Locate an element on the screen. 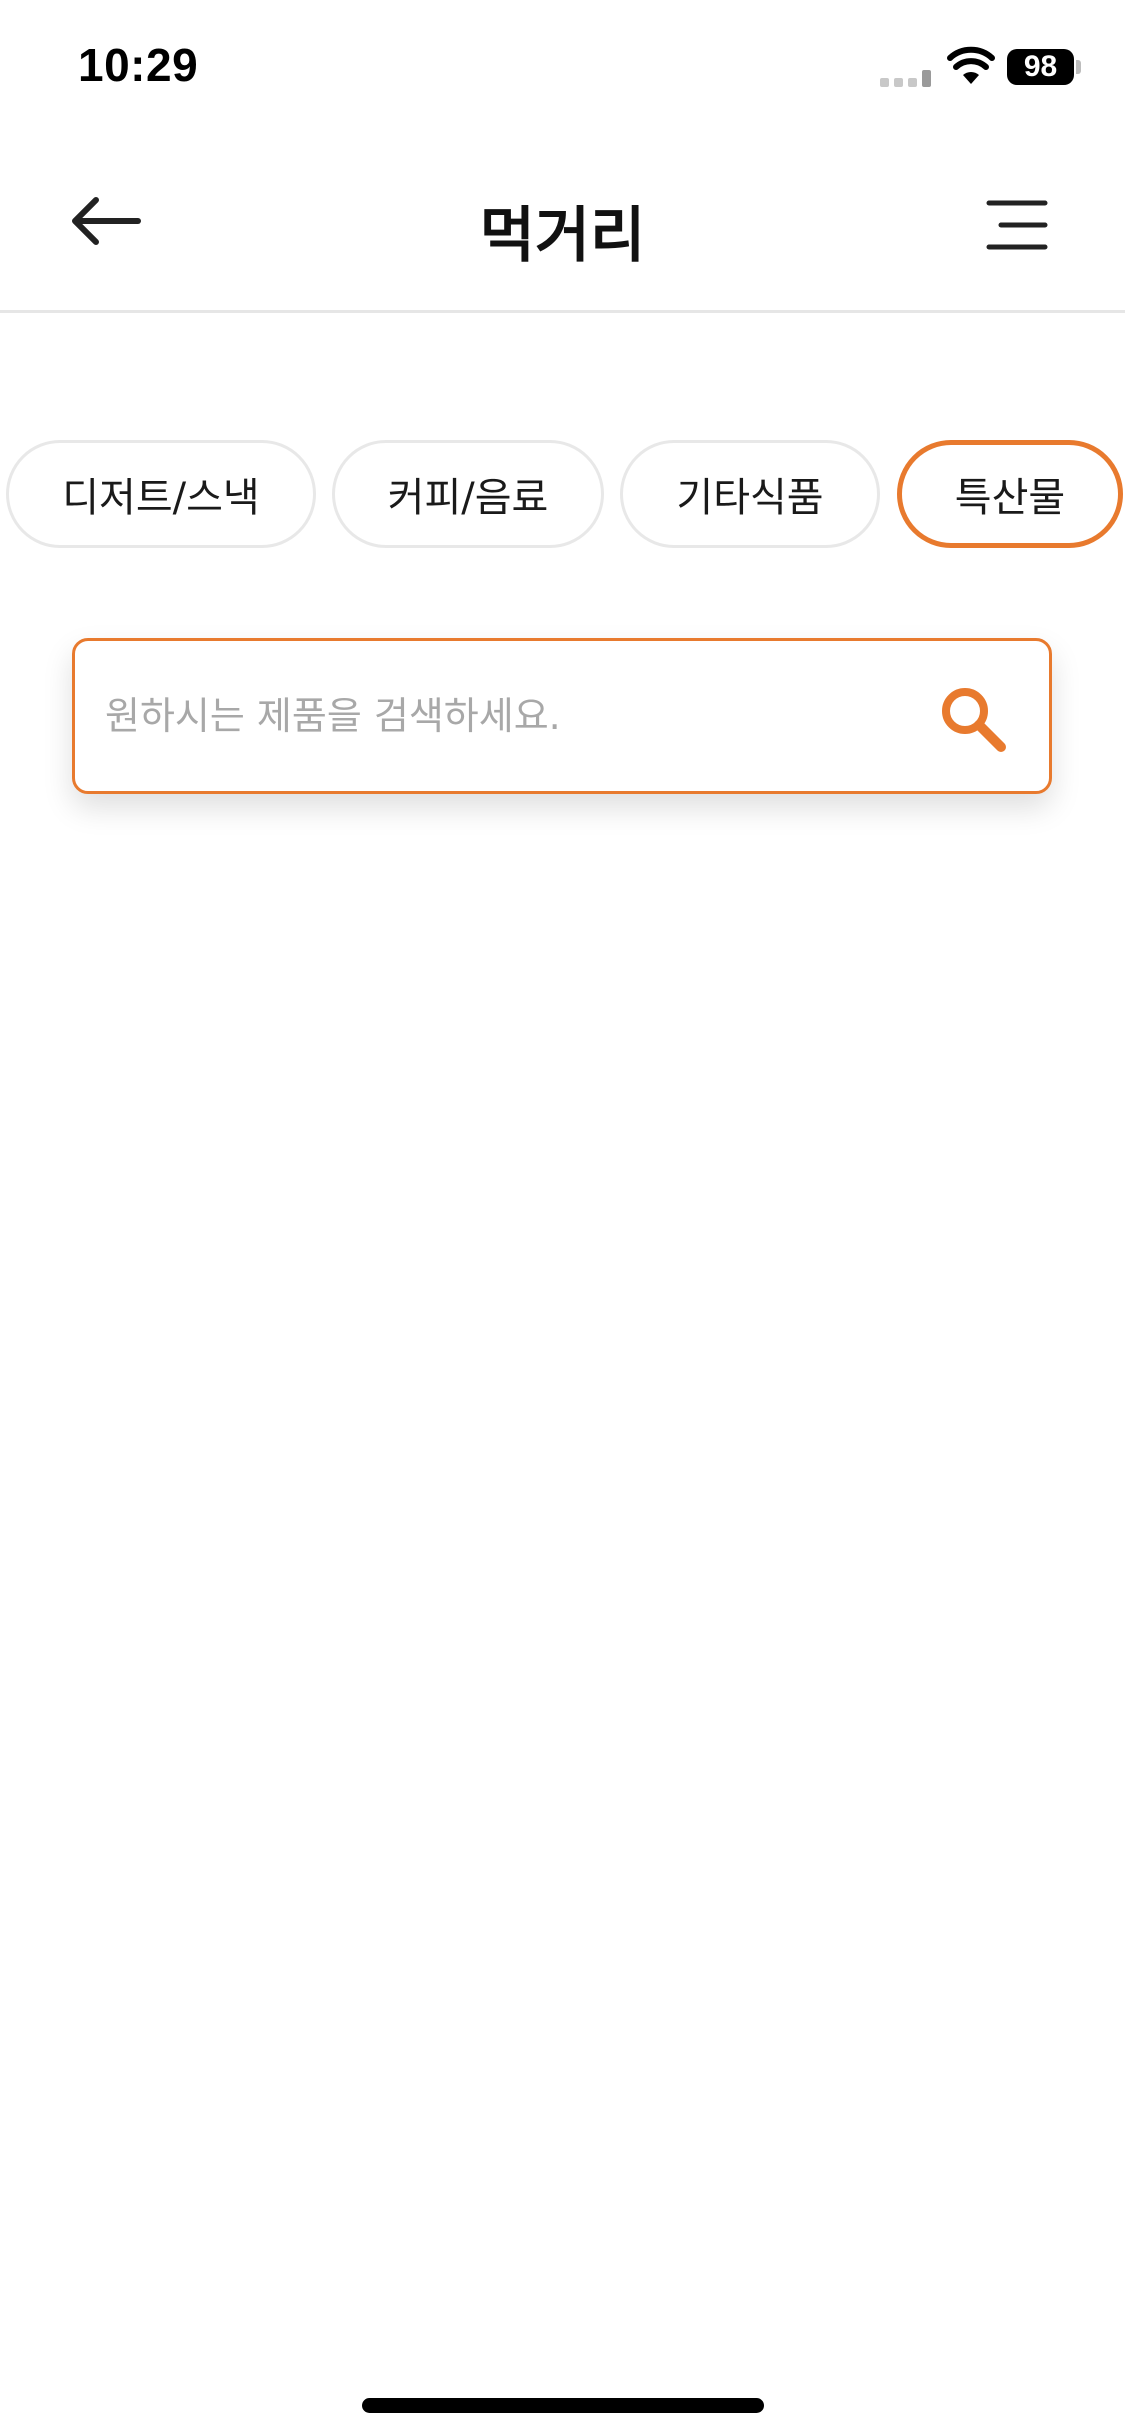 This screenshot has height=2436, width=1125. menu-icon is located at coordinates (1017, 225).